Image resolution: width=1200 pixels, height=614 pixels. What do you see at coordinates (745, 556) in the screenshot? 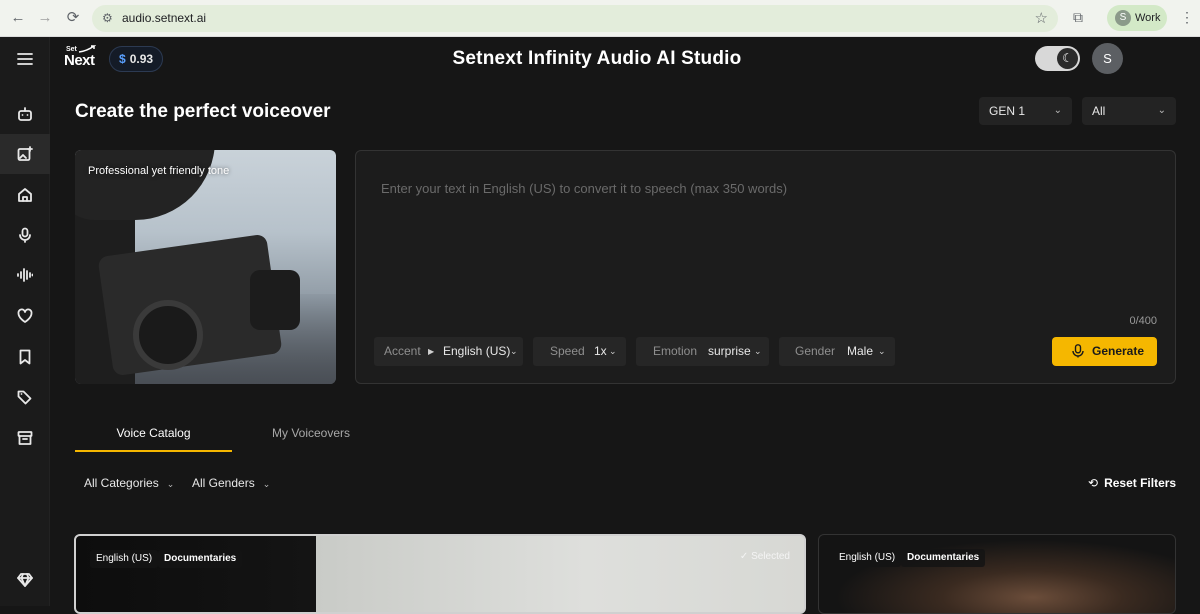
I see `check-icon: ✓` at bounding box center [745, 556].